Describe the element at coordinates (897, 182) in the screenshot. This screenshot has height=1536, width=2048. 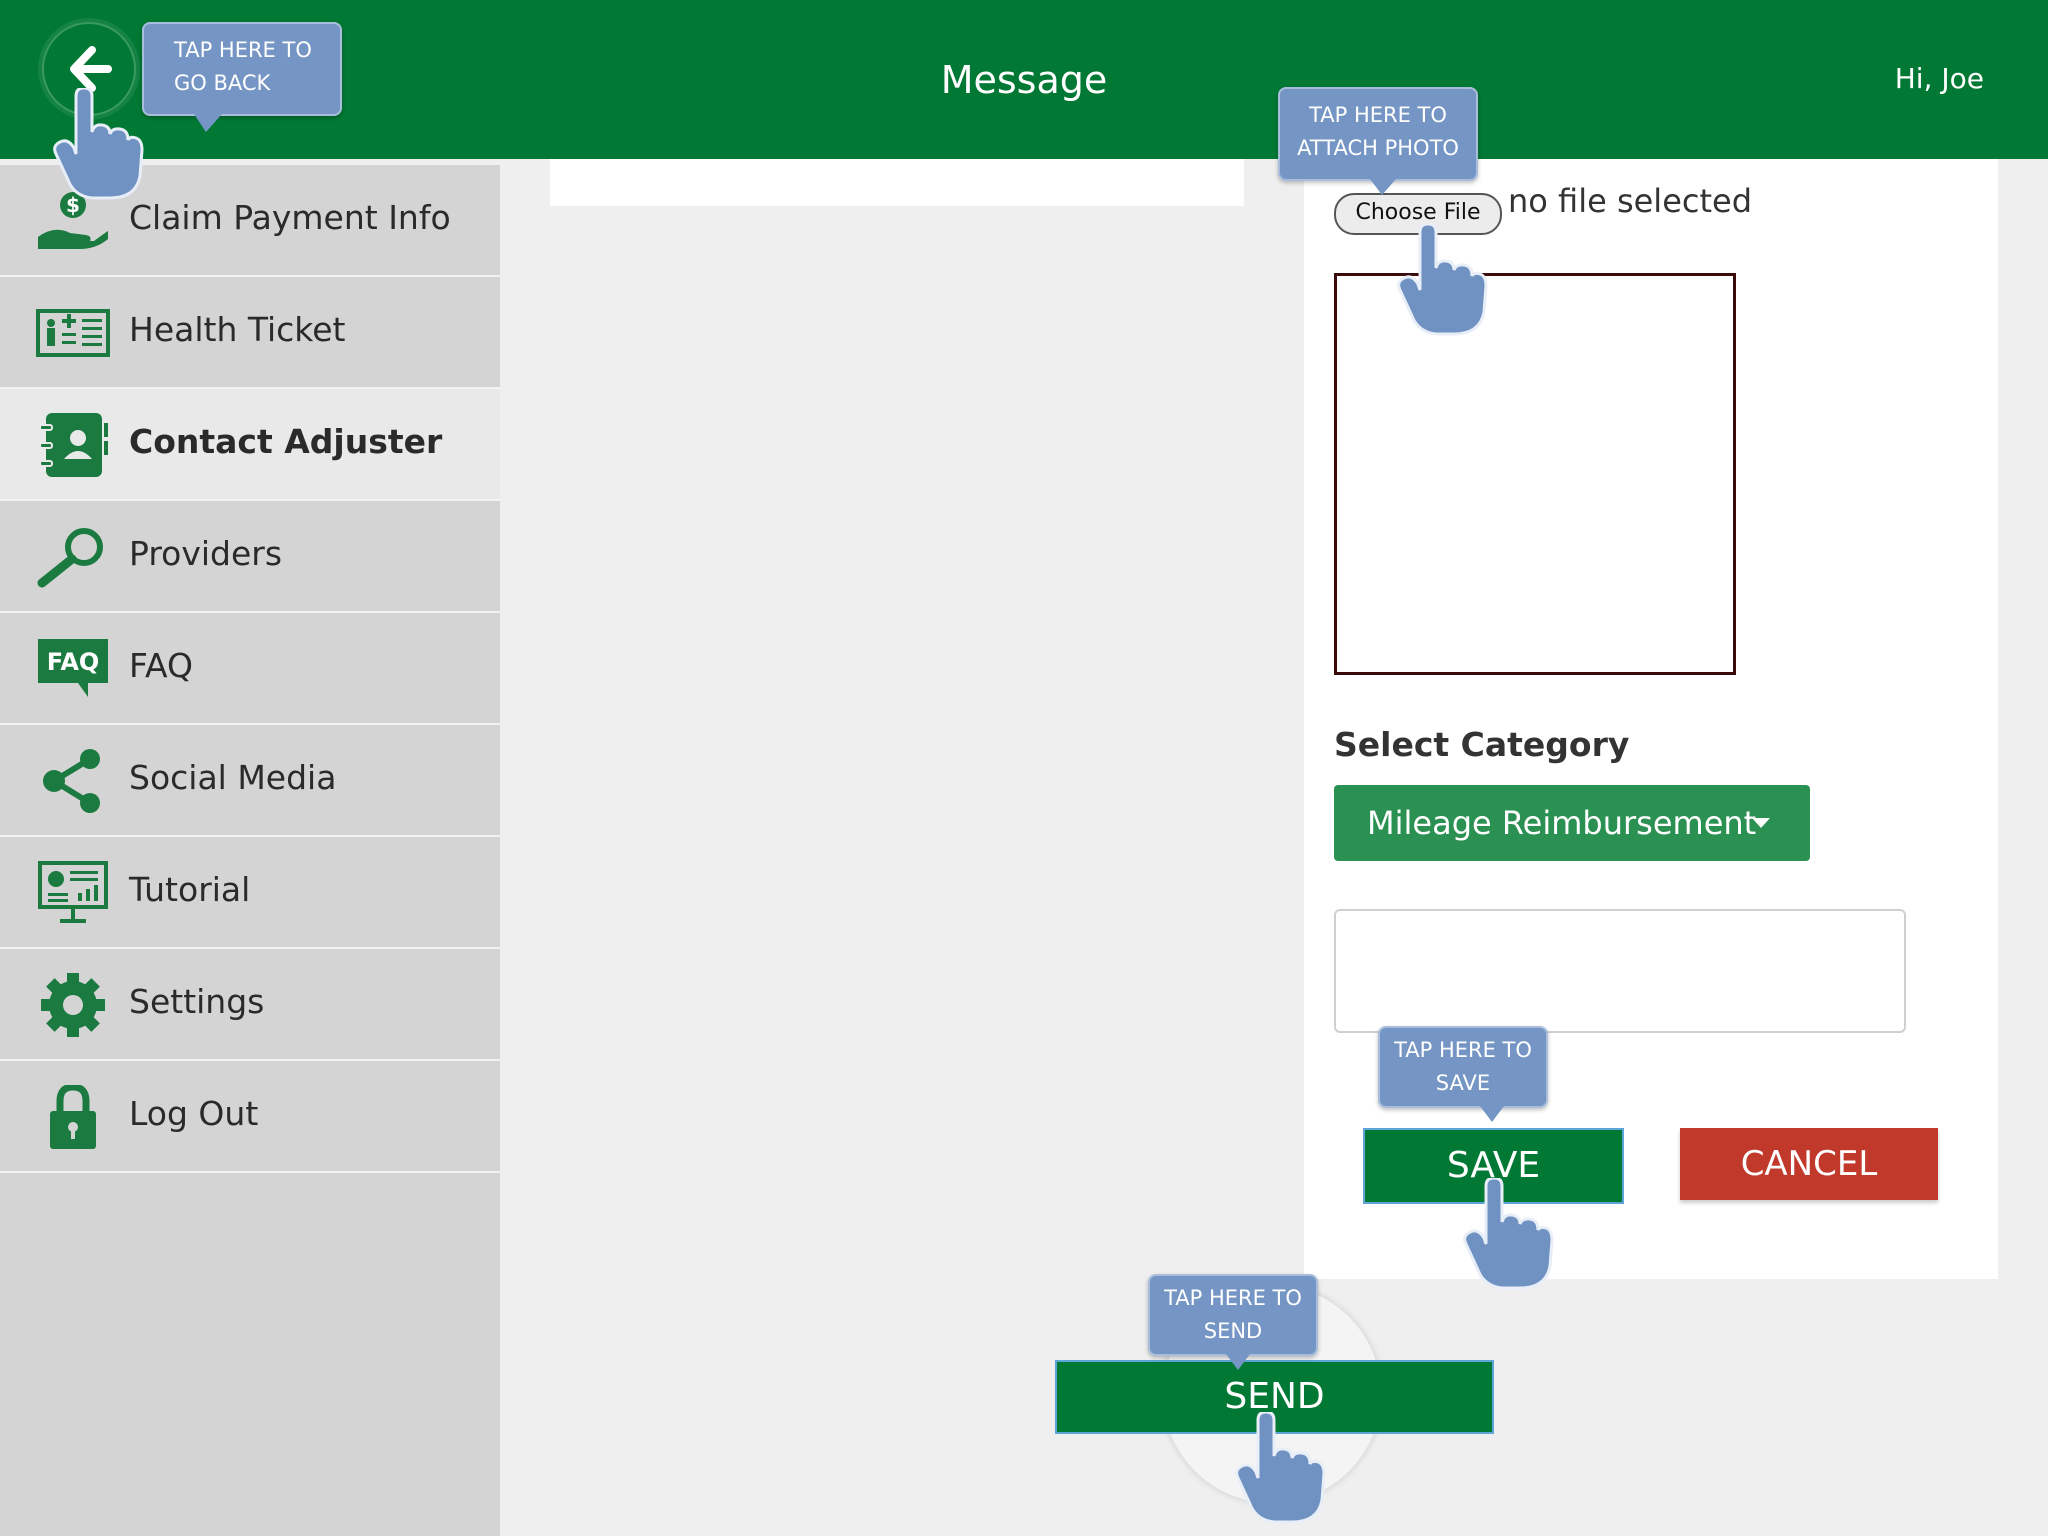
I see `message-list-panel` at that location.